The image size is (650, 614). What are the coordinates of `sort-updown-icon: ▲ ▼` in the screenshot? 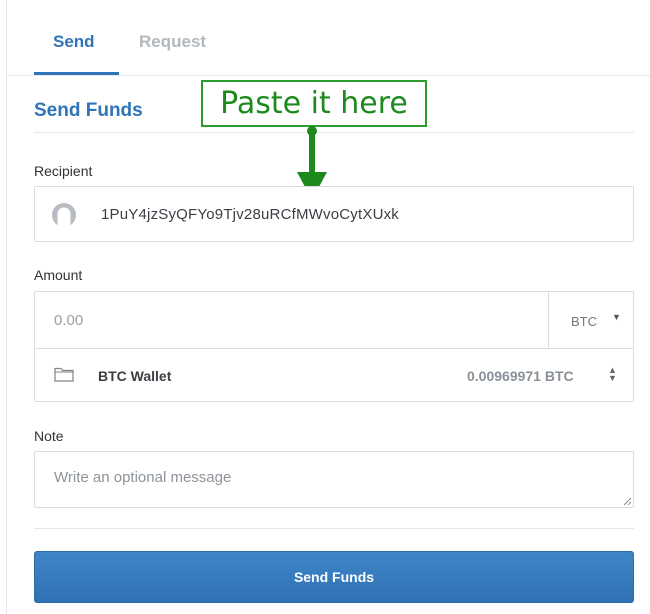 It's located at (612, 374).